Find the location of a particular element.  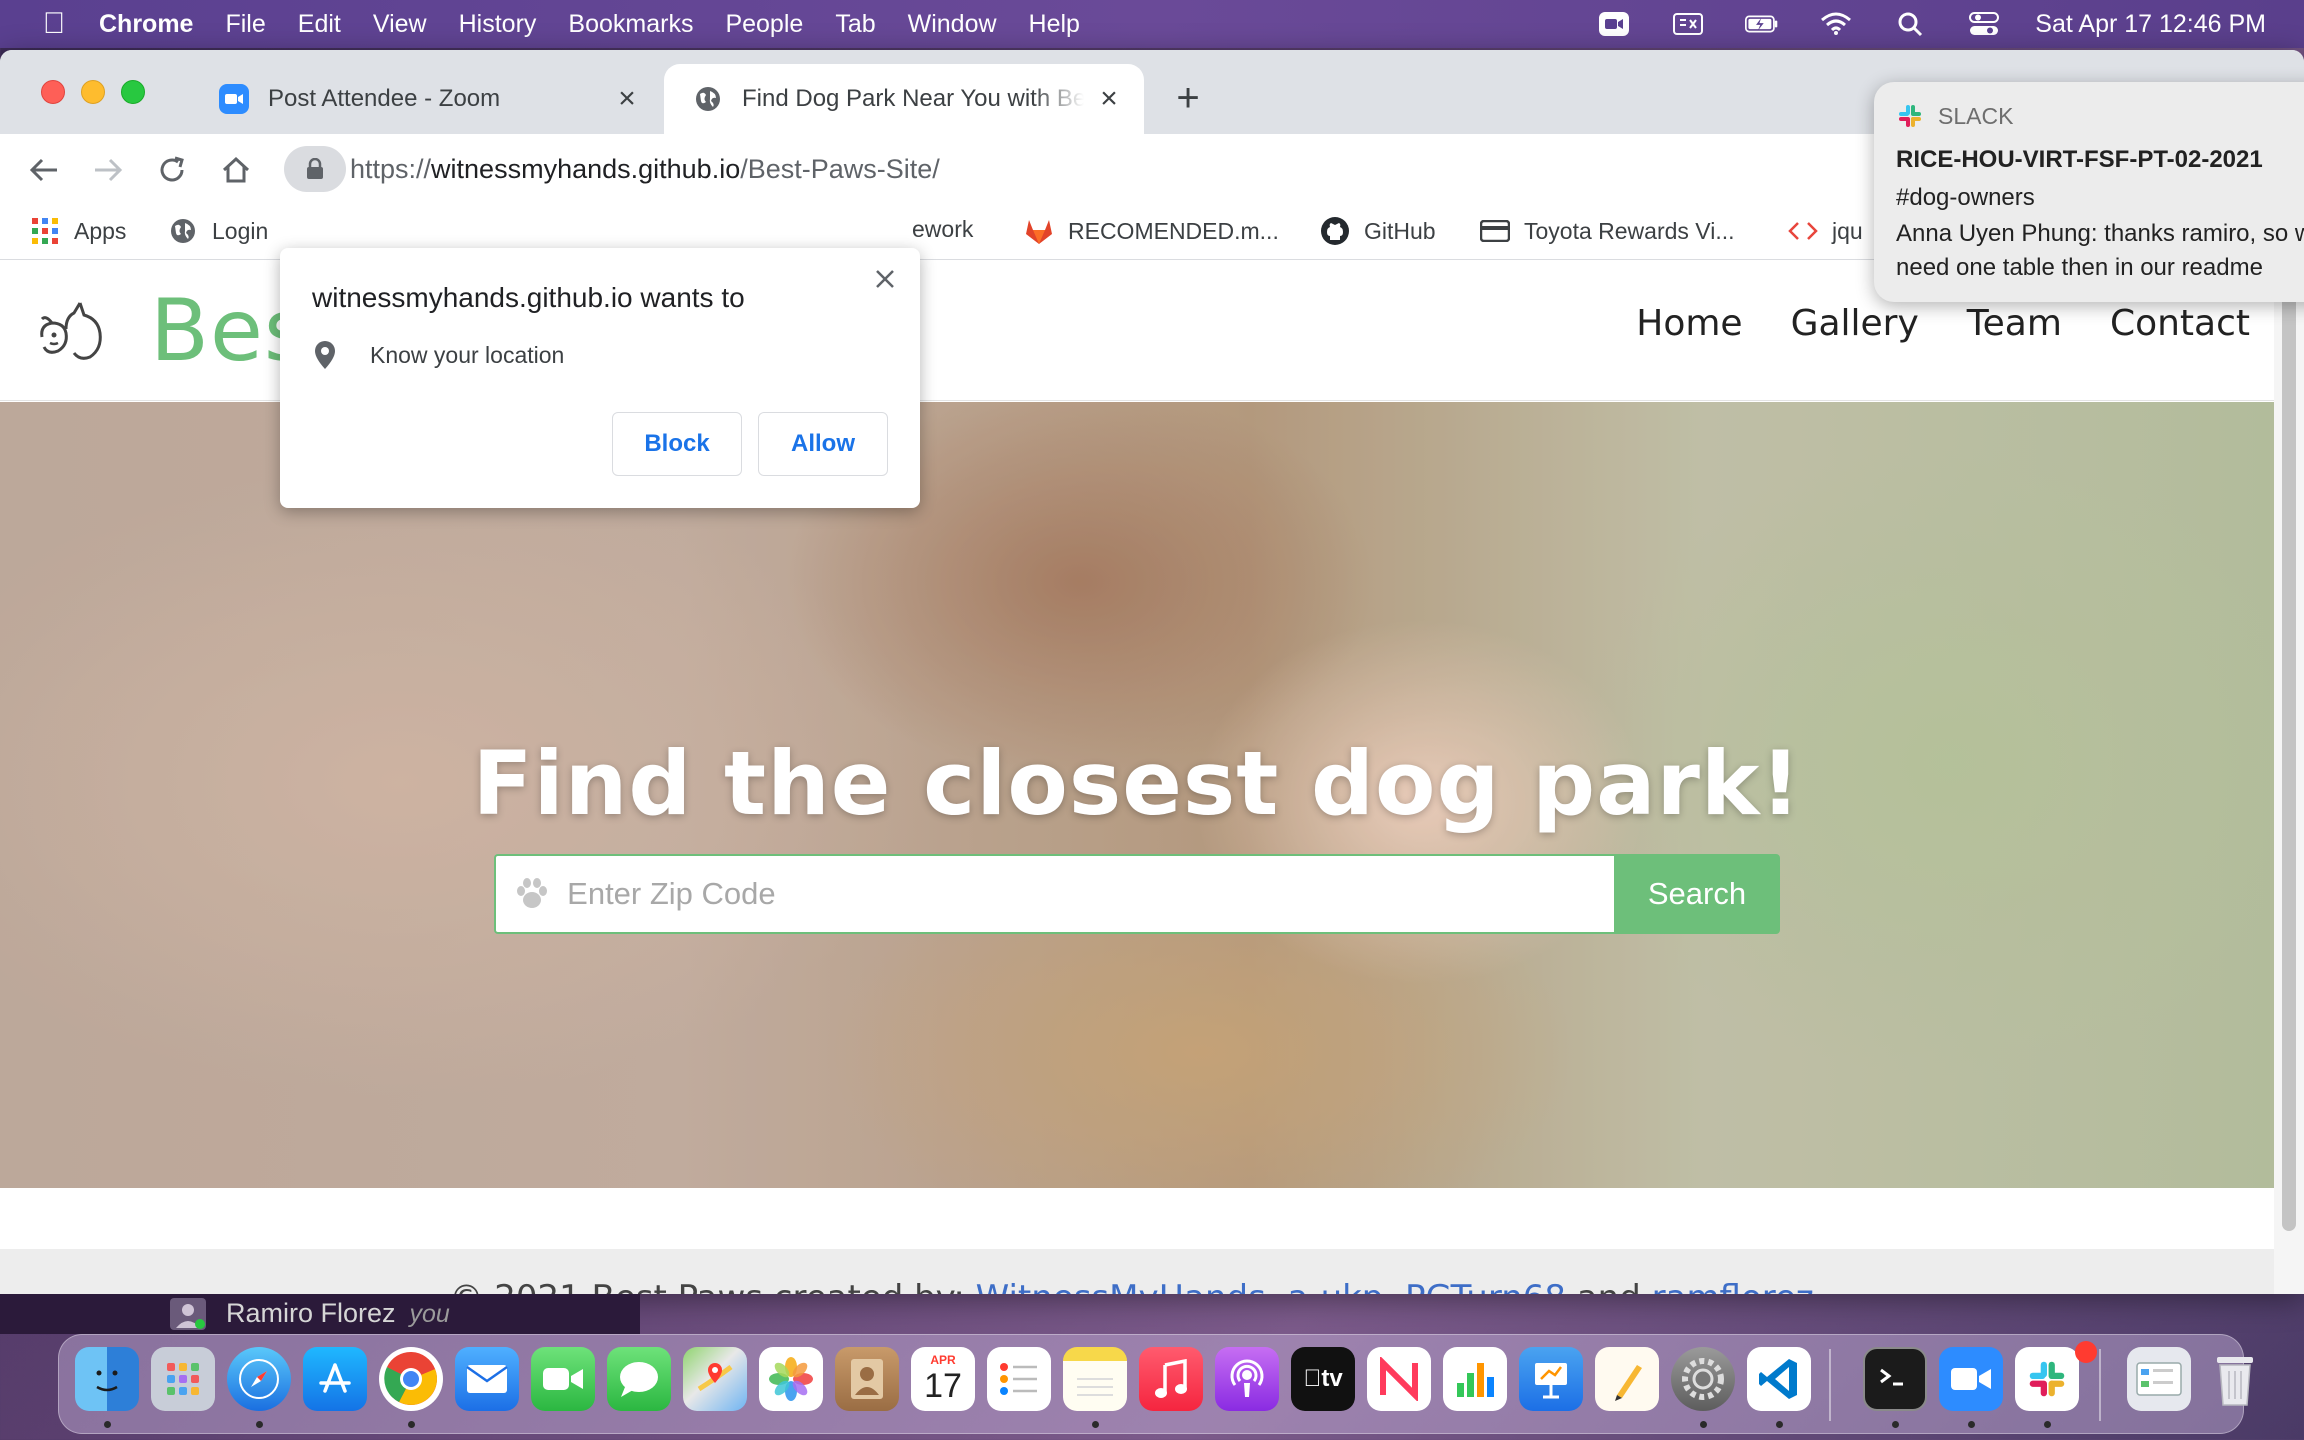

podcasts-icon is located at coordinates (1247, 1379).